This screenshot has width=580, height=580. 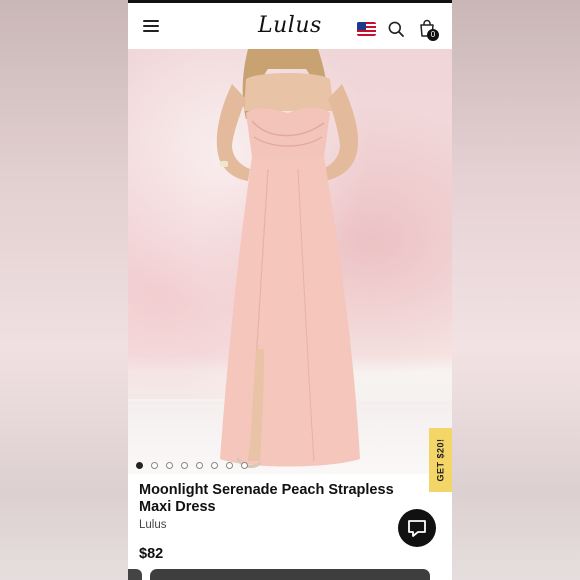 What do you see at coordinates (153, 525) in the screenshot?
I see `product-brand: Lulus` at bounding box center [153, 525].